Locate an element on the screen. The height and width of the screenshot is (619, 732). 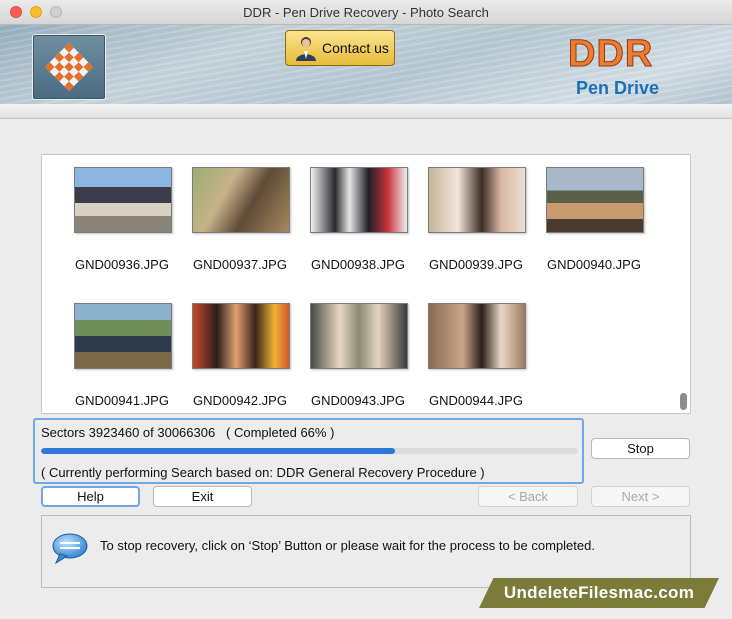
photo-item: GND00940.JPG is located at coordinates (580, 227).